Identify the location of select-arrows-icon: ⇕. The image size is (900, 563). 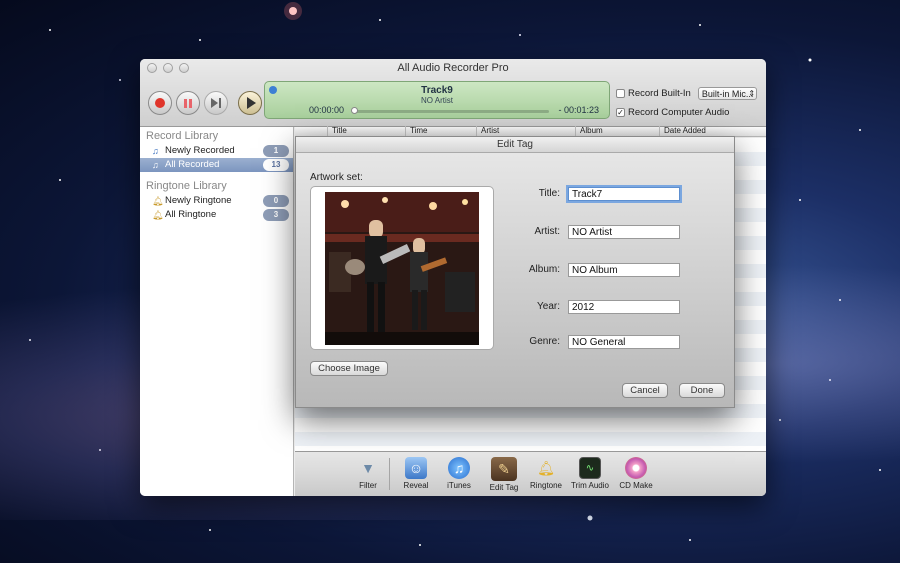
(752, 93).